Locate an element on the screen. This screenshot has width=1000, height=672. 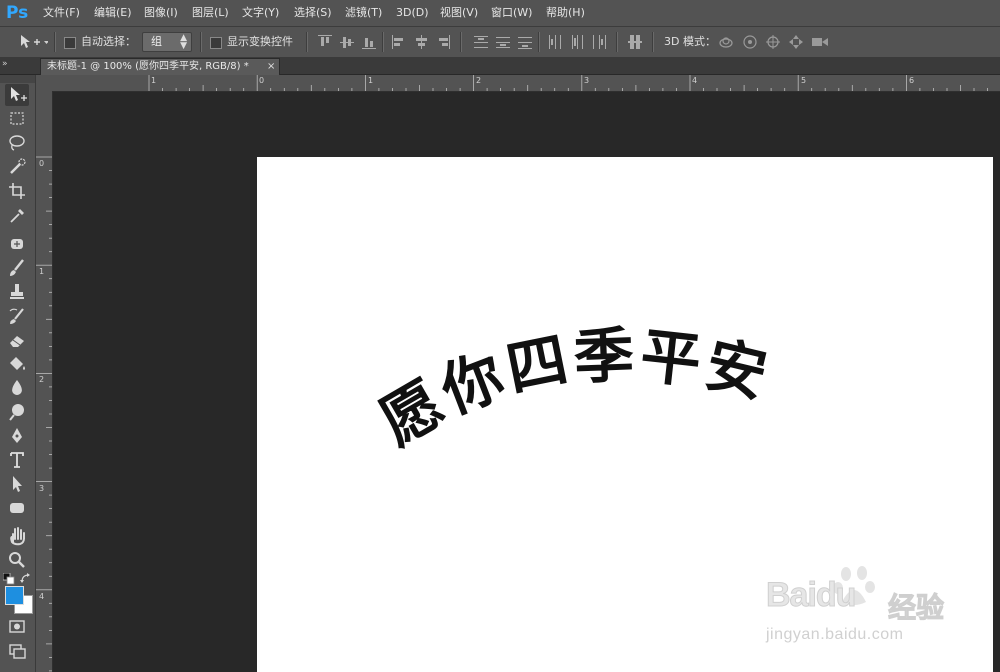
collapse-panels-icon: » is located at coordinates (5, 64).